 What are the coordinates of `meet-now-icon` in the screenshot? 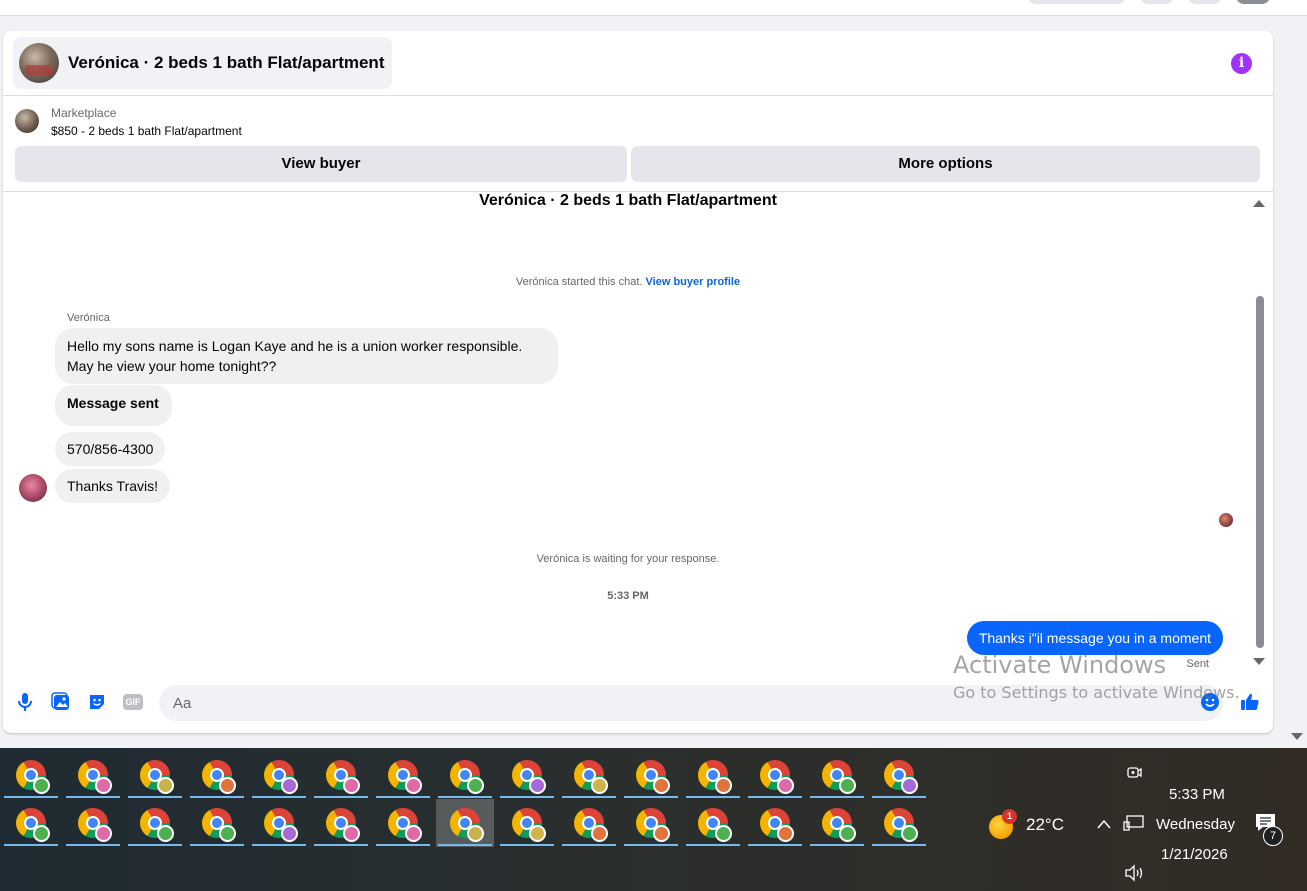 It's located at (1134, 772).